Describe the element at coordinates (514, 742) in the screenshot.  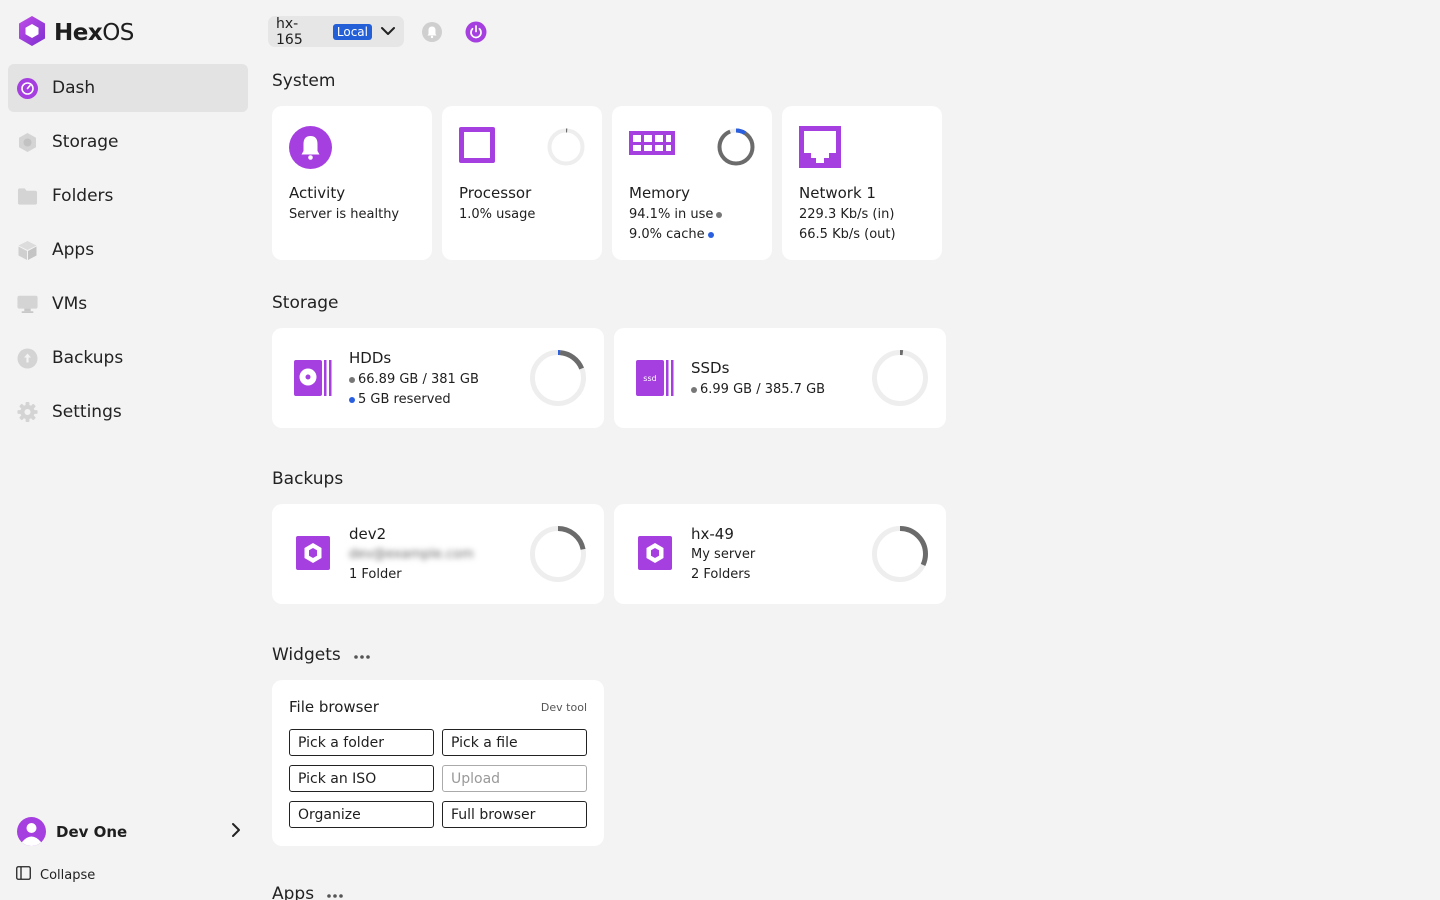
I see `pick-file-button: Pick a file` at that location.